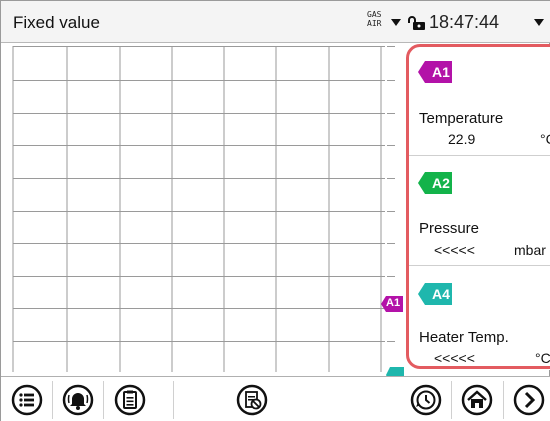 The height and width of the screenshot is (421, 550). I want to click on tag-a4-label: A4, so click(441, 294).